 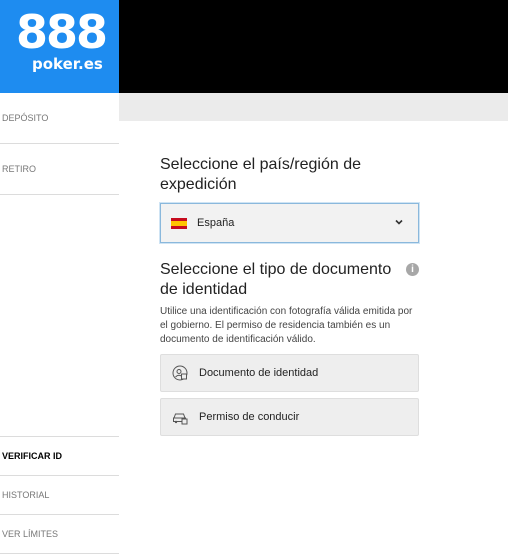 I want to click on id-card-icon, so click(x=180, y=373).